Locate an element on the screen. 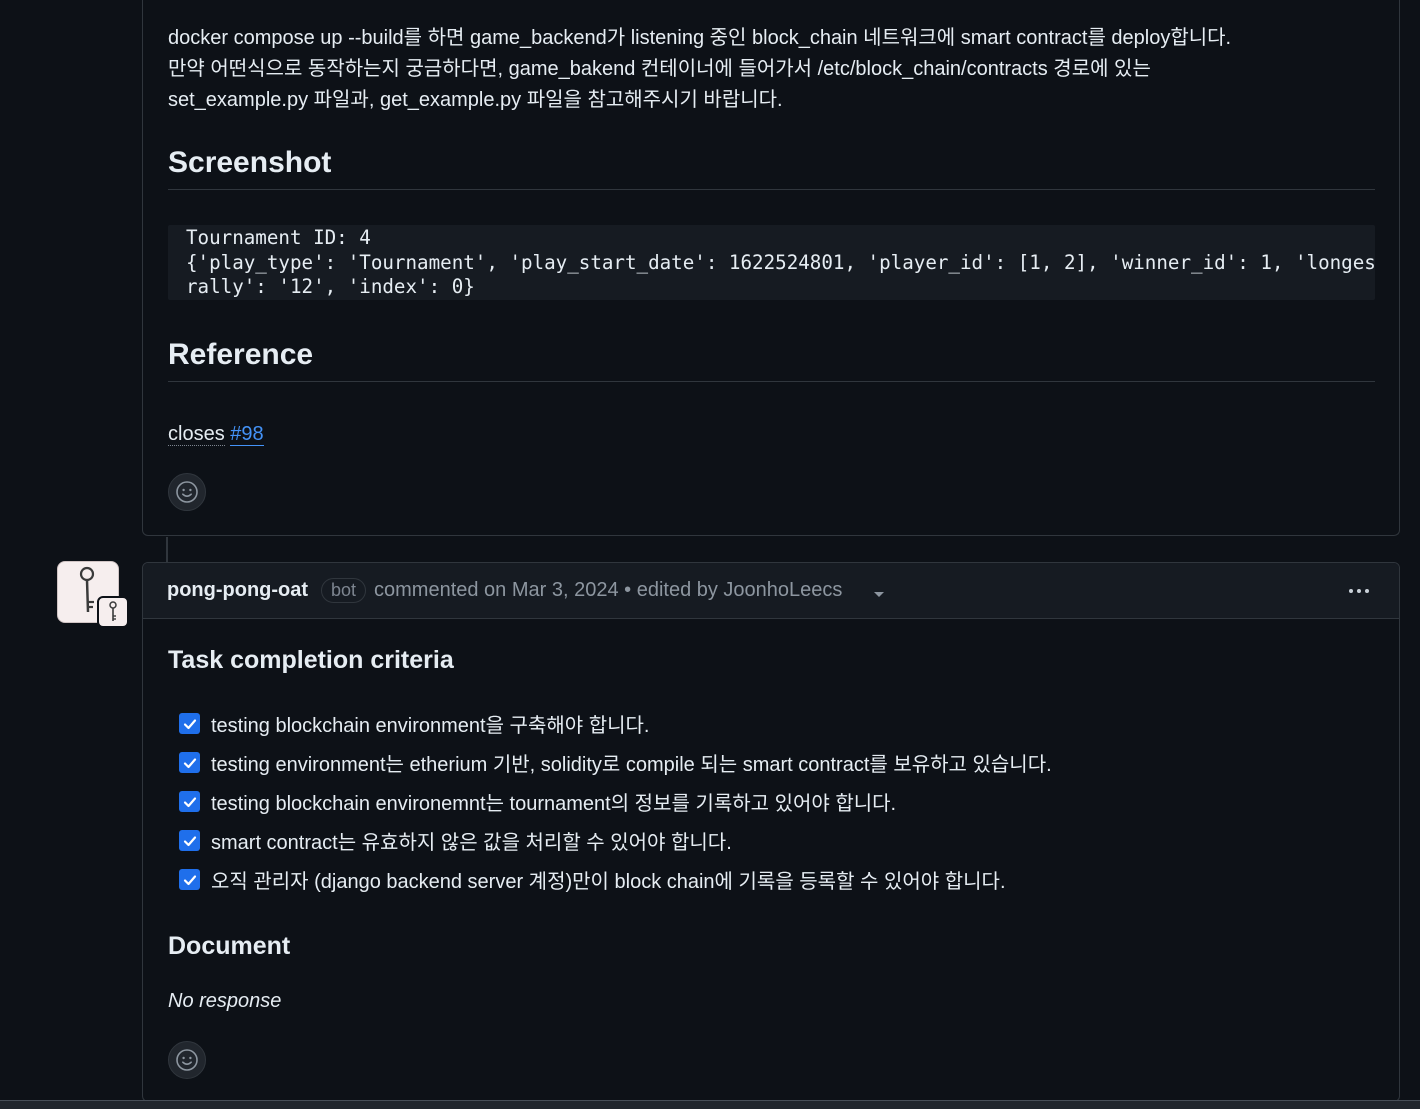  task-criteria-heading: Task completion criteria is located at coordinates (311, 660).